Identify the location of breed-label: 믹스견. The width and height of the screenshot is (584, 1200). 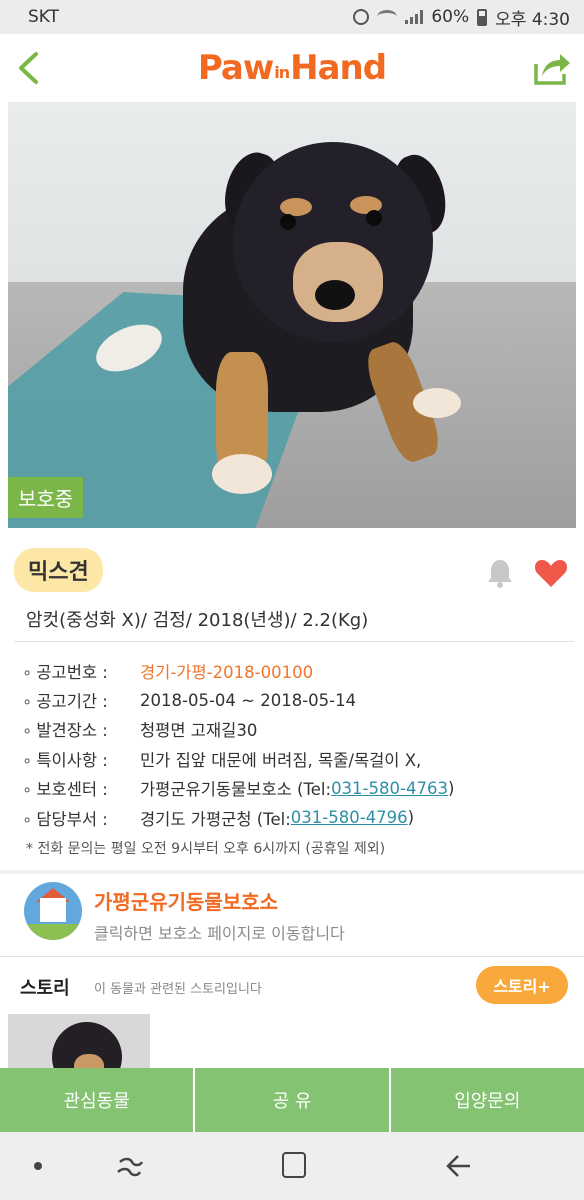
(58, 570).